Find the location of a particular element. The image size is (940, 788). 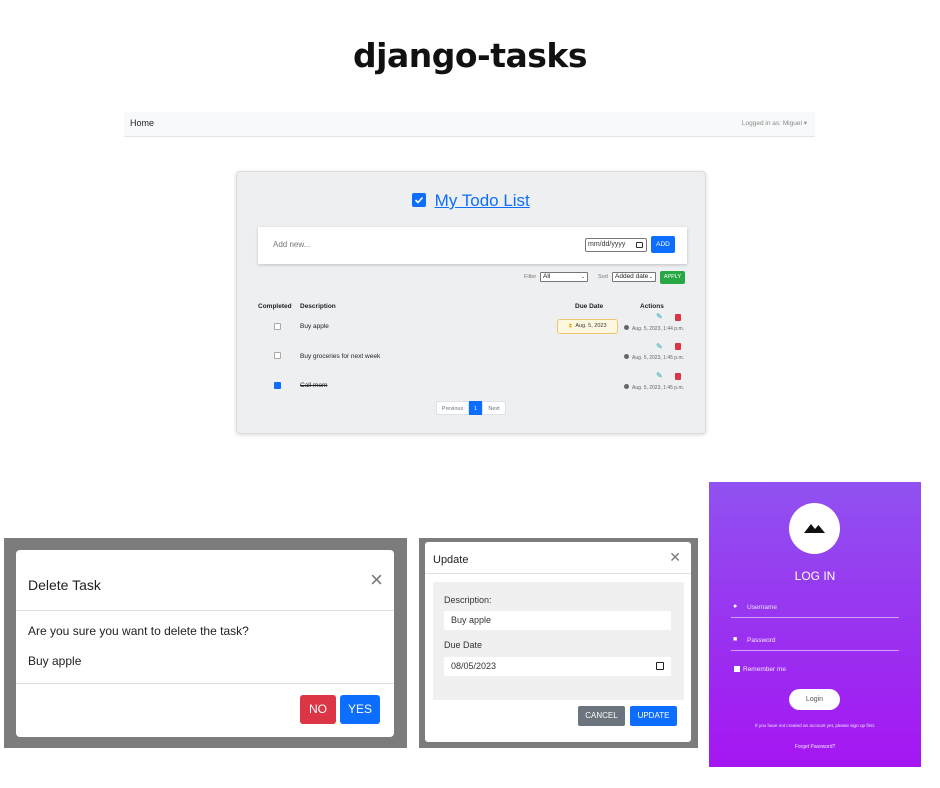

update-button: UPDATE is located at coordinates (653, 716).